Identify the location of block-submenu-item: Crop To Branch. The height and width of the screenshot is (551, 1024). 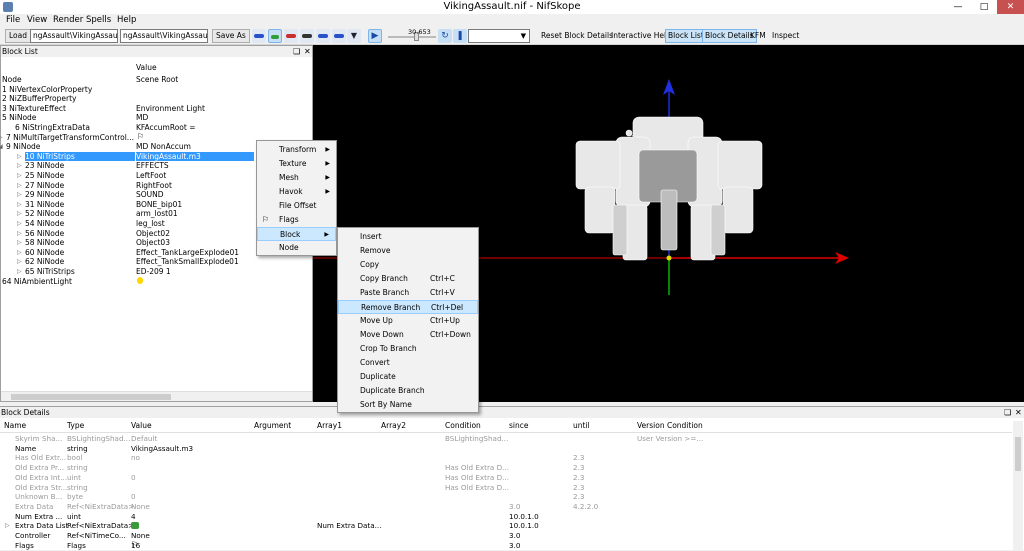
(408, 349).